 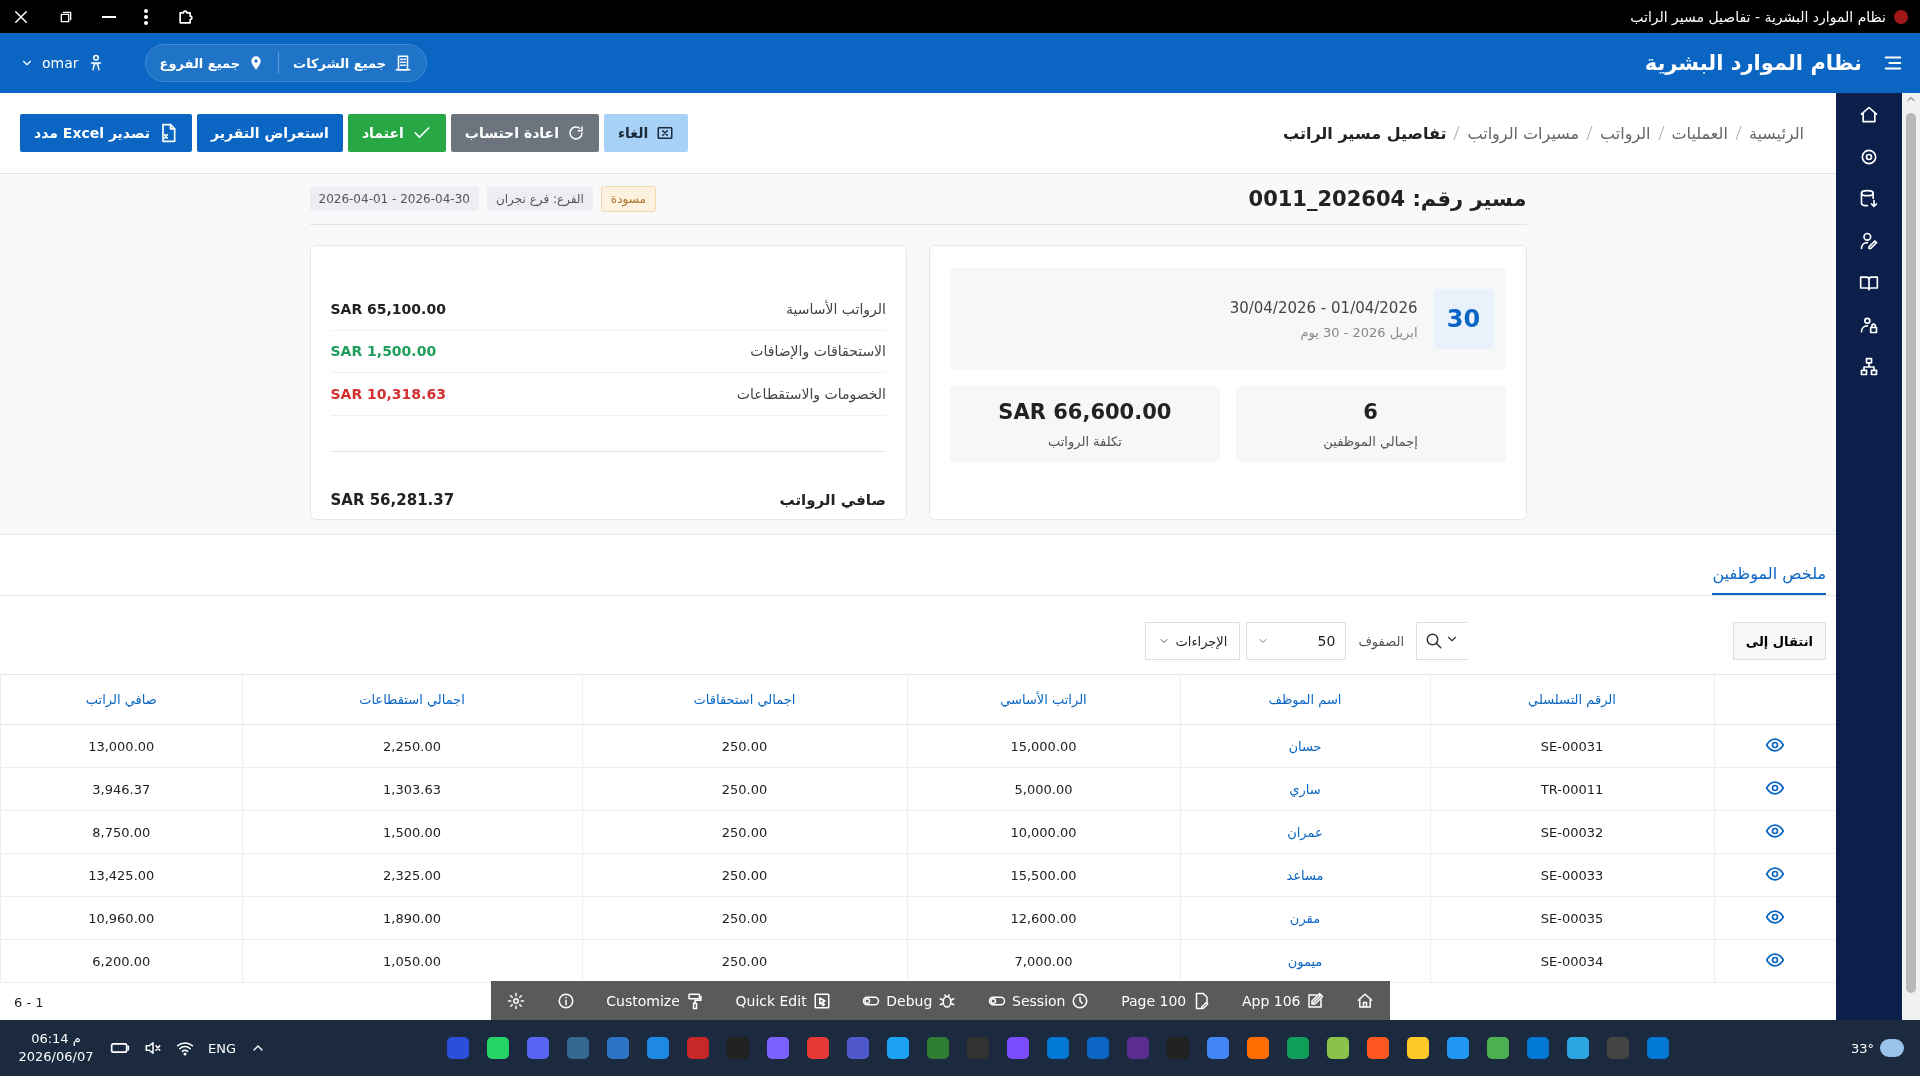 I want to click on scrollbar-thumb, so click(x=1911, y=553).